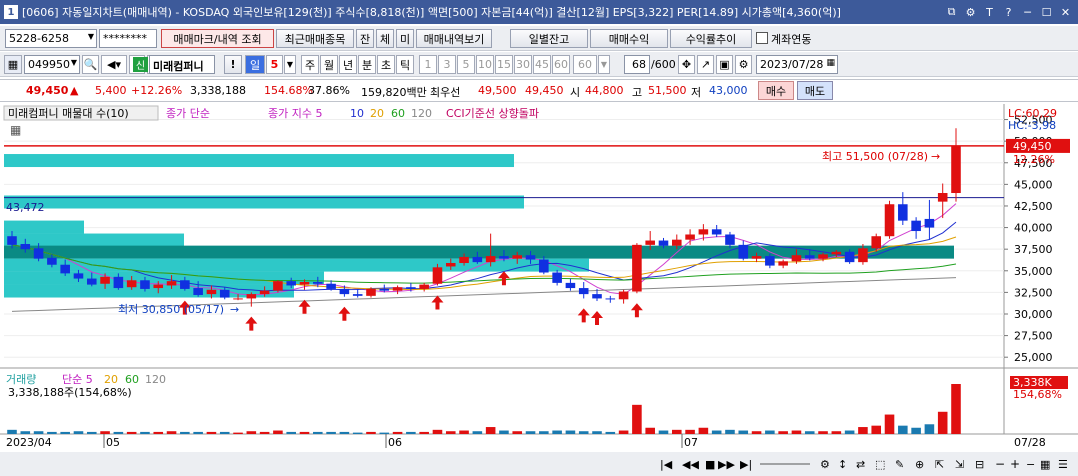 This screenshot has height=476, width=1078. Describe the element at coordinates (1000, 464) in the screenshot. I see `zoom-out-icon: −` at that location.